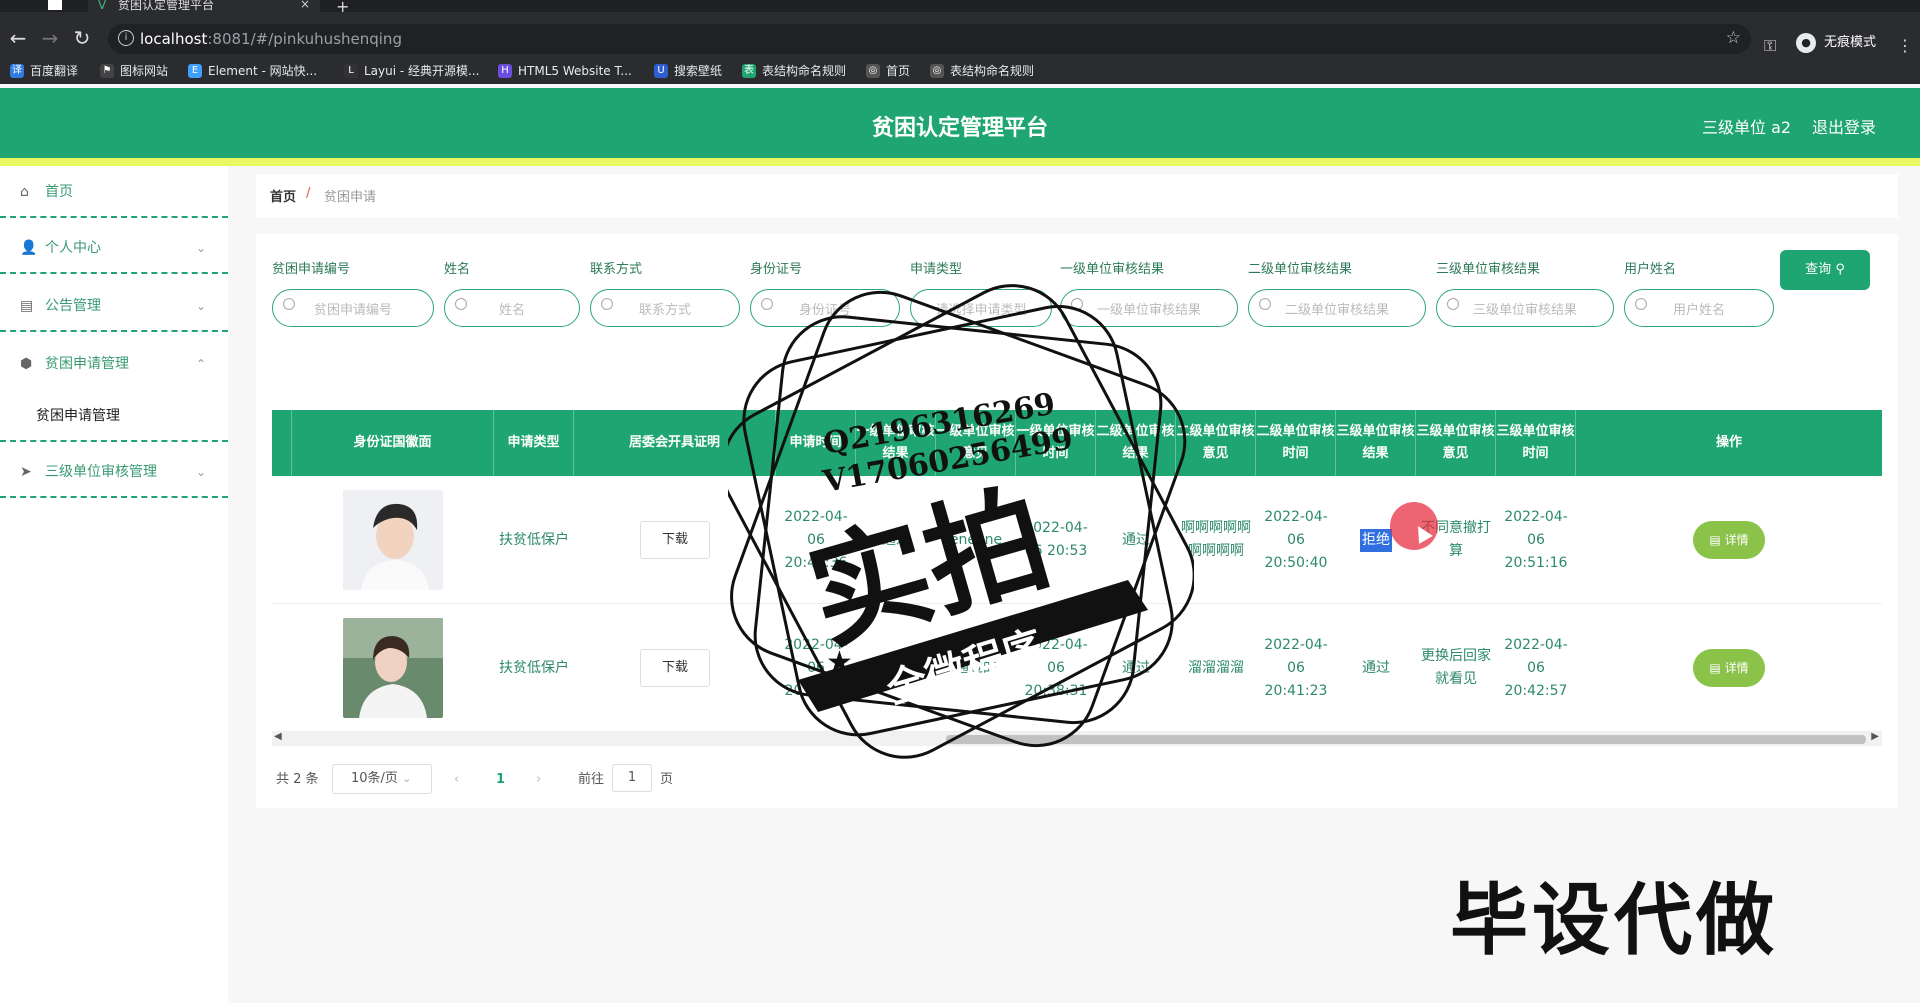 This screenshot has width=1920, height=1003. I want to click on horizontal-scrollbar: ◀ ▶, so click(1077, 738).